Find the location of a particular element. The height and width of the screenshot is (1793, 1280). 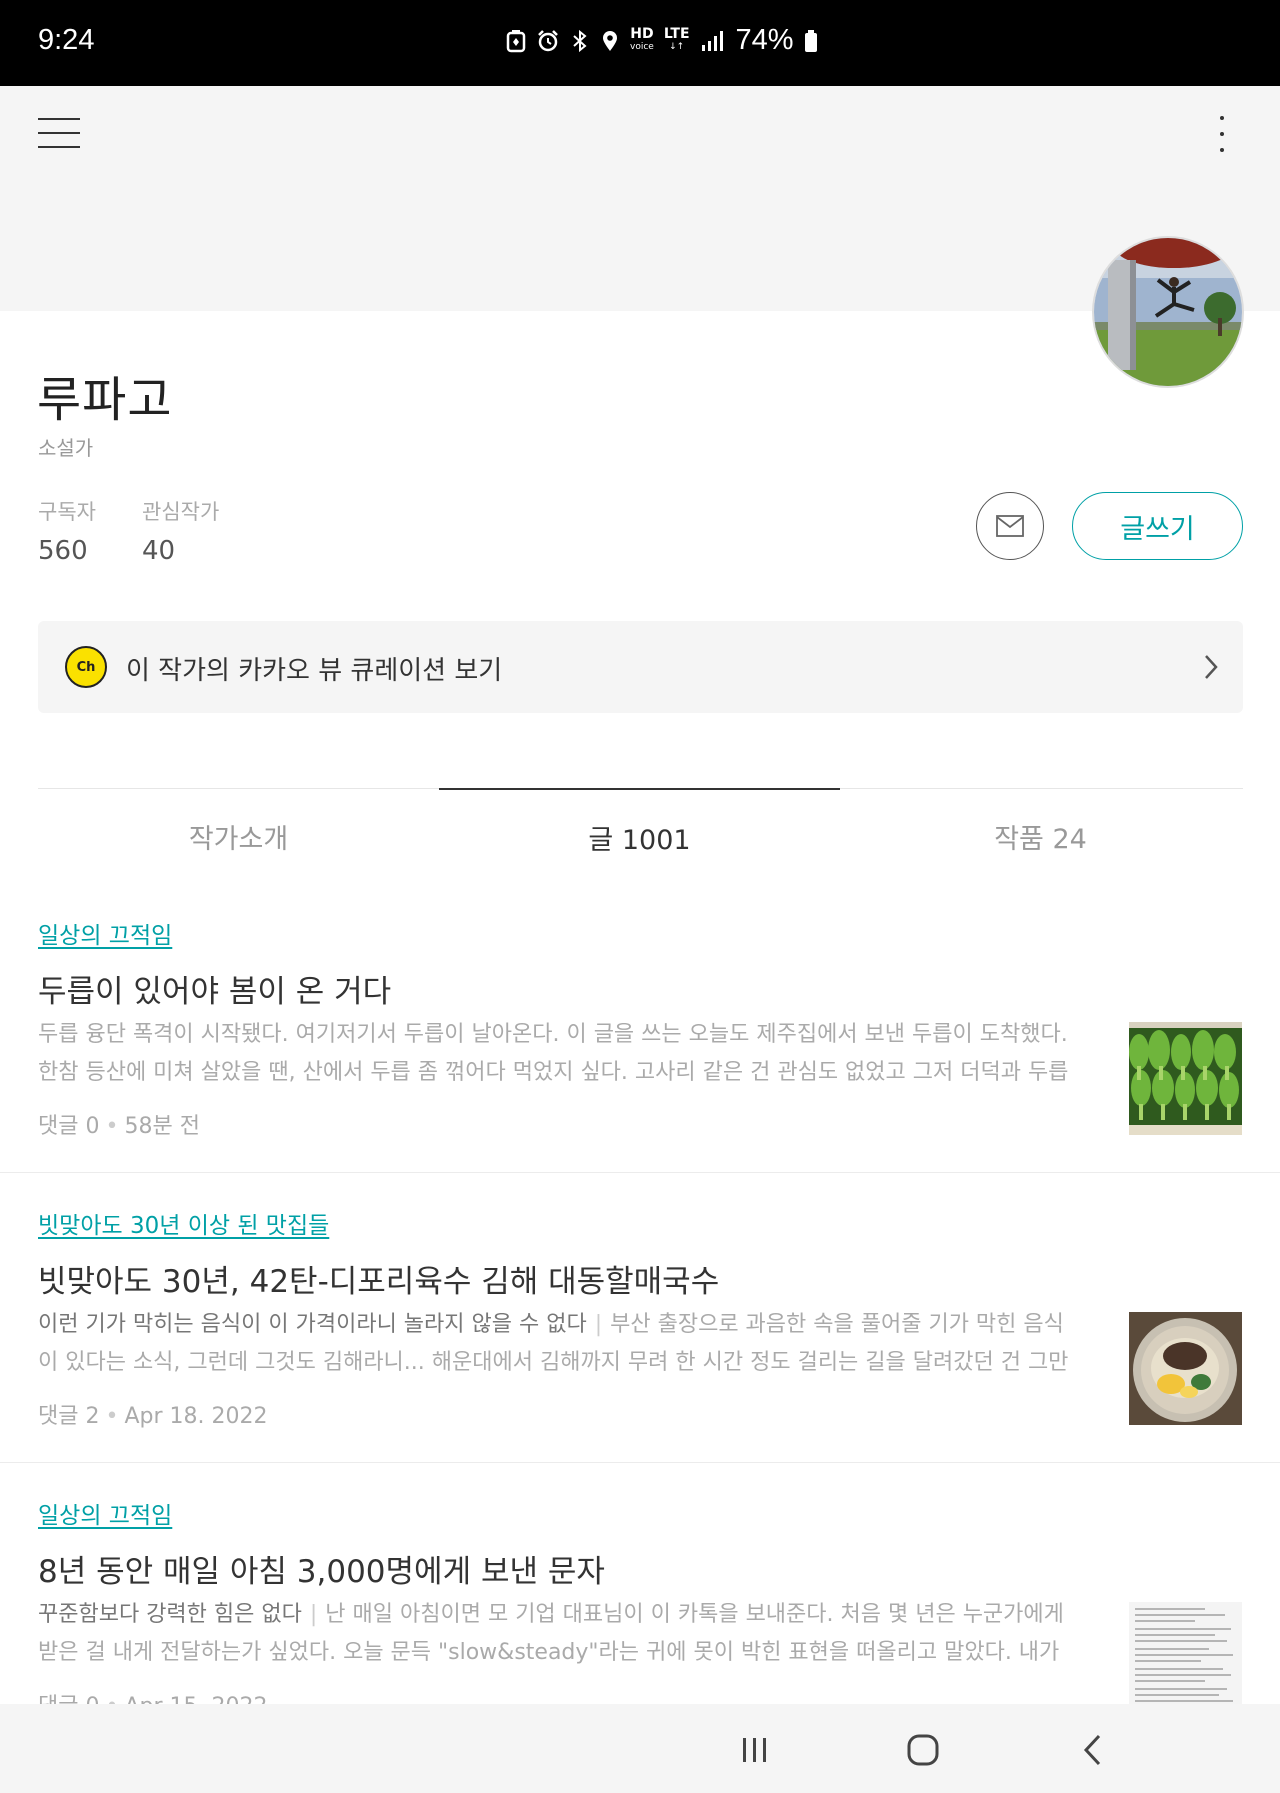

write-button: 글쓰기 is located at coordinates (1157, 526).